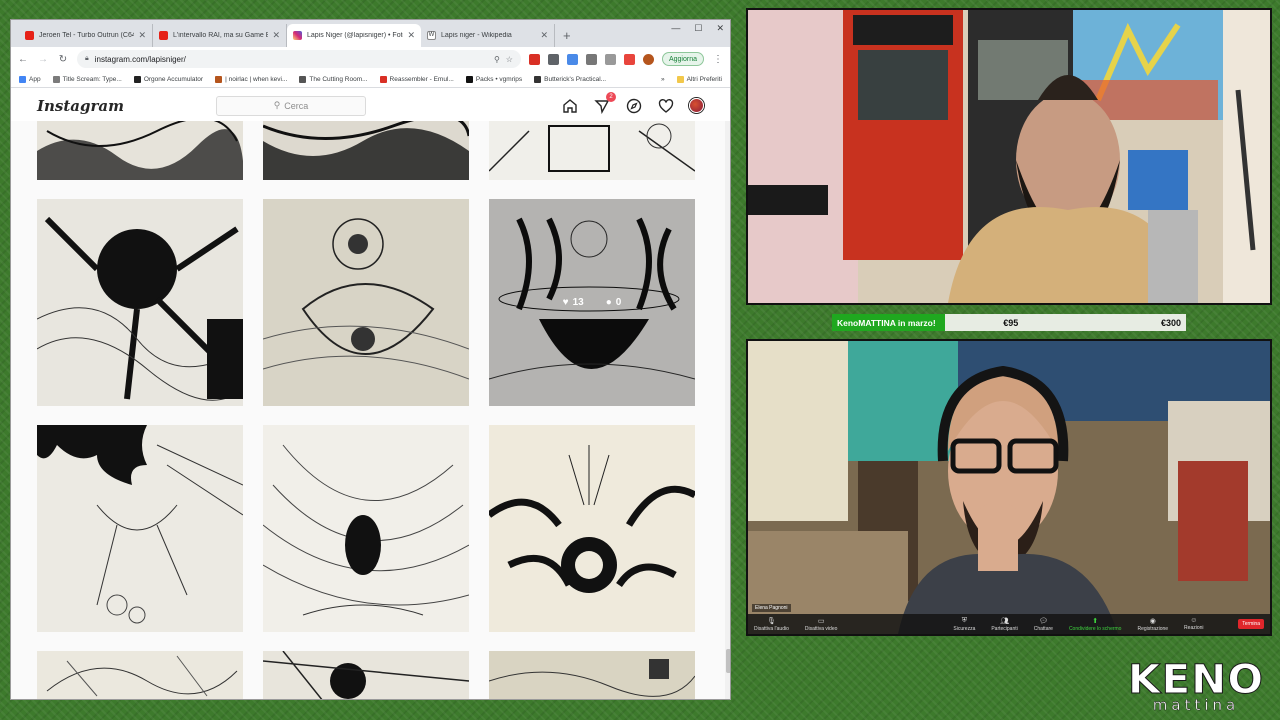  Describe the element at coordinates (43, 59) in the screenshot. I see `forward-icon: →` at that location.